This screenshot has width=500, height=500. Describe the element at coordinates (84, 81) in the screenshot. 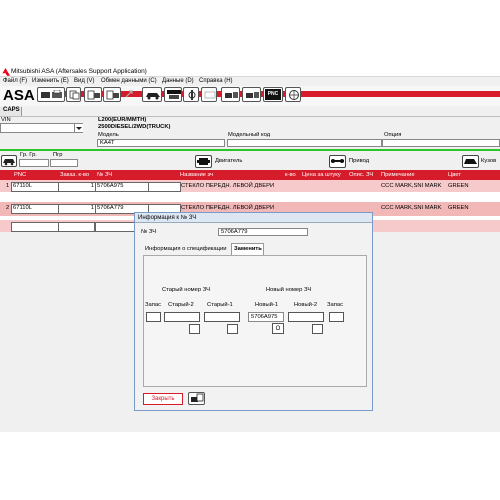

I see `menu-view: Вид (V)` at that location.